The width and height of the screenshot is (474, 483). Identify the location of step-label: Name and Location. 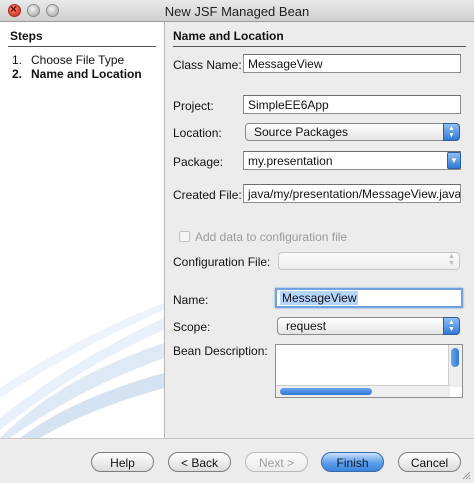
(86, 74).